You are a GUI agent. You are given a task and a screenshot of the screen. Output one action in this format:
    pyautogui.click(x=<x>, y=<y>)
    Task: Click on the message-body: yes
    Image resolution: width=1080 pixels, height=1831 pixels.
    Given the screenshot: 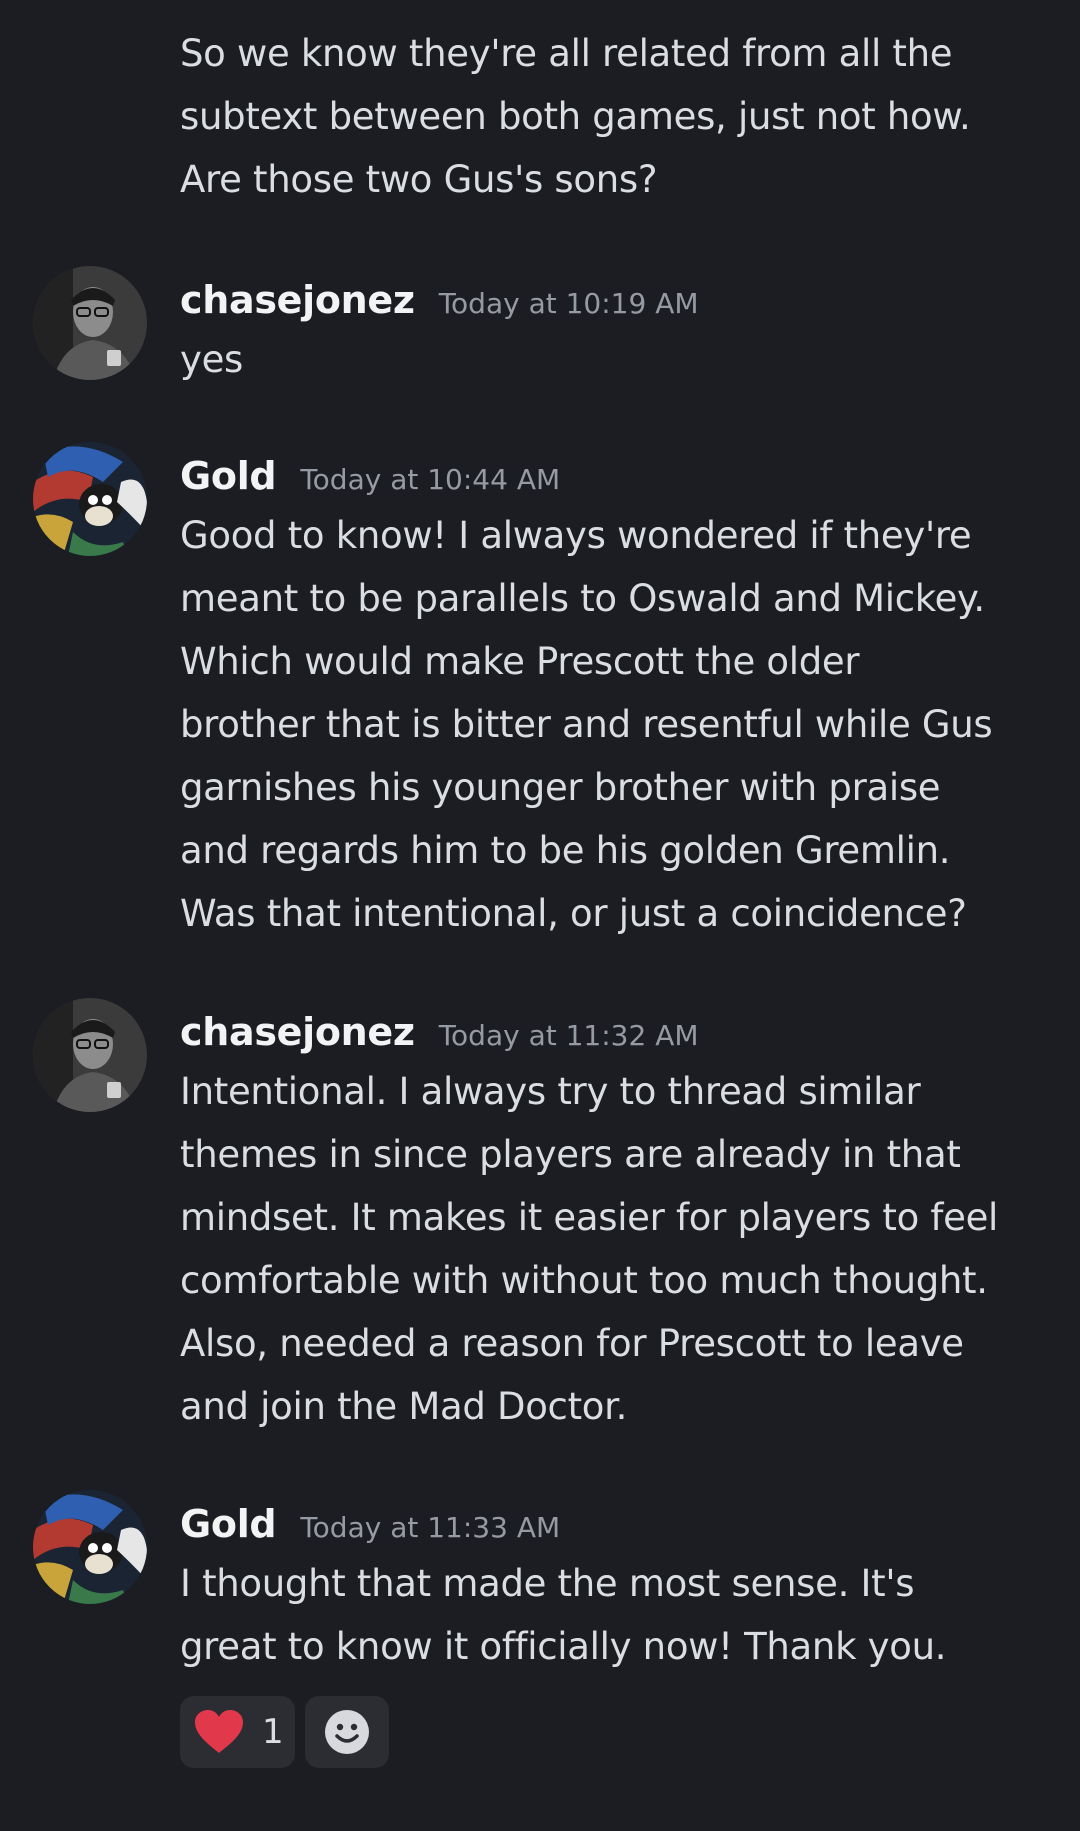 What is the action you would take?
    pyautogui.click(x=620, y=359)
    